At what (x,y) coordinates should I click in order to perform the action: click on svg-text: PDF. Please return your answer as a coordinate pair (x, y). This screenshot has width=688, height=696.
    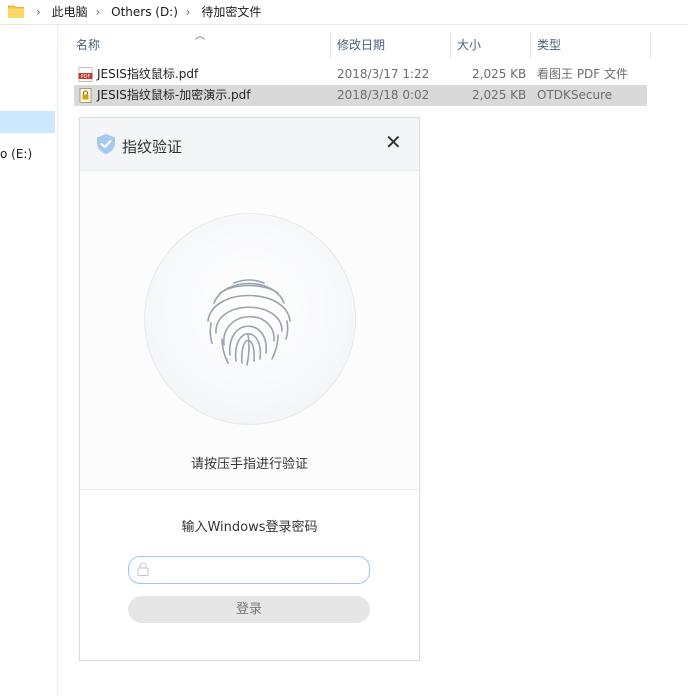
    Looking at the image, I should click on (86, 77).